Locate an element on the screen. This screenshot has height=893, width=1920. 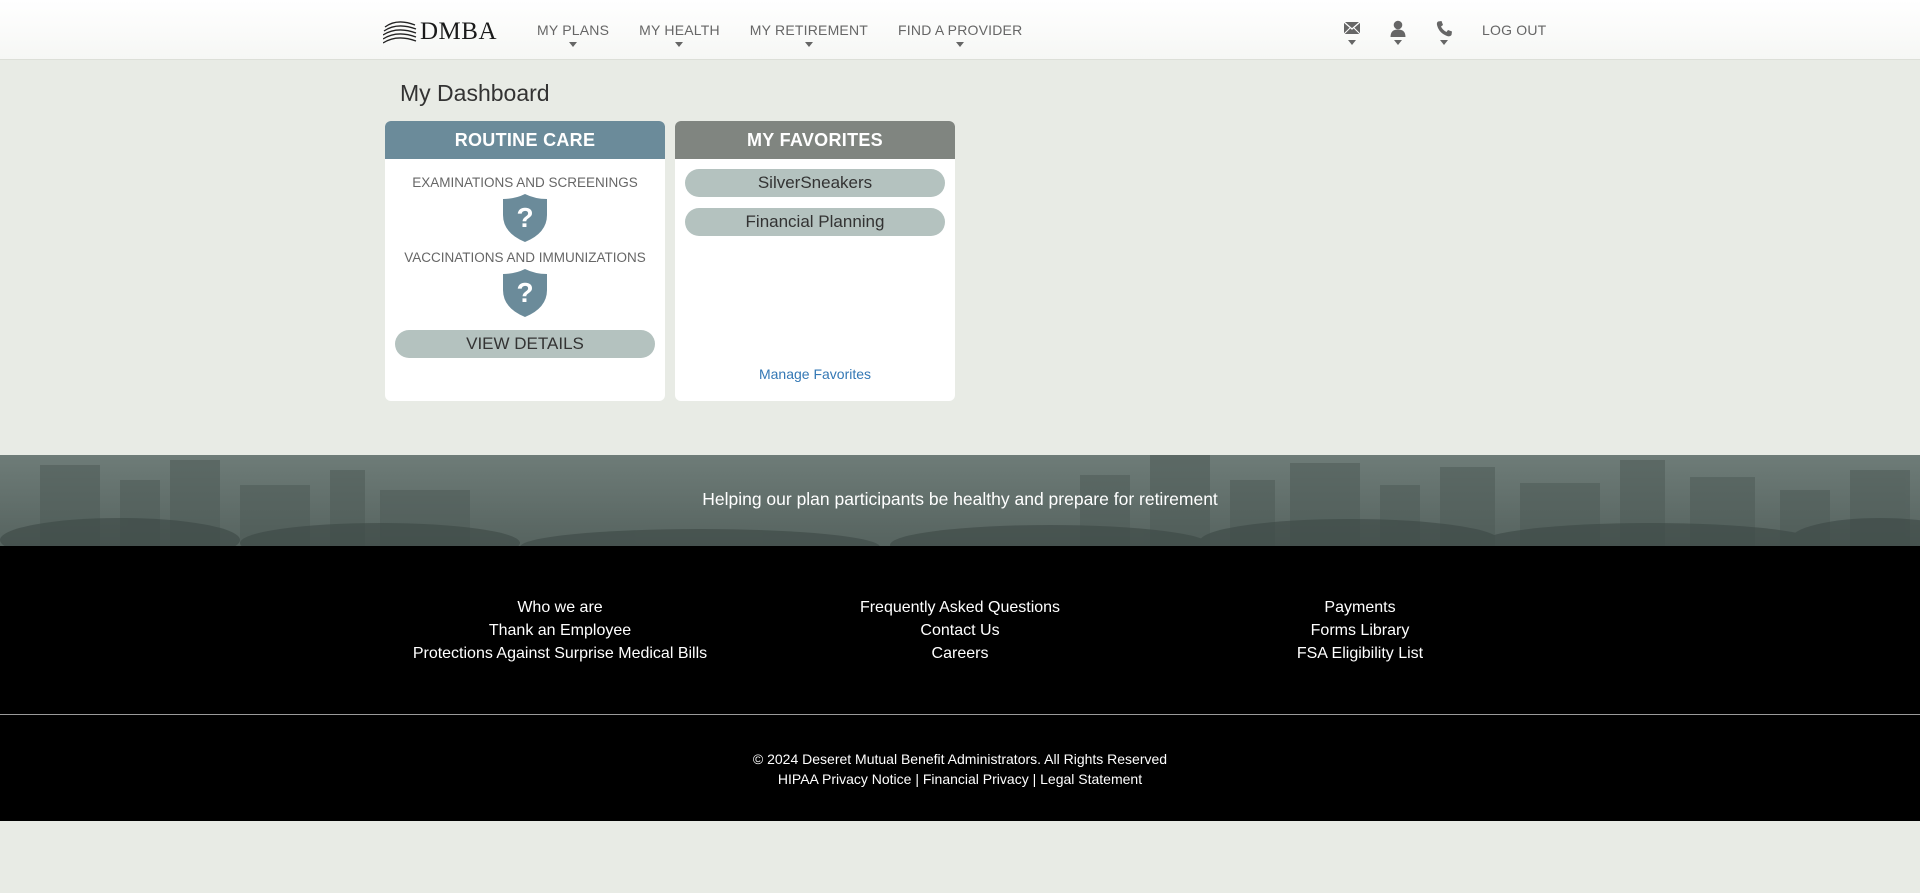
favorite-silversneakers-link: SilverSneakers is located at coordinates (815, 183).